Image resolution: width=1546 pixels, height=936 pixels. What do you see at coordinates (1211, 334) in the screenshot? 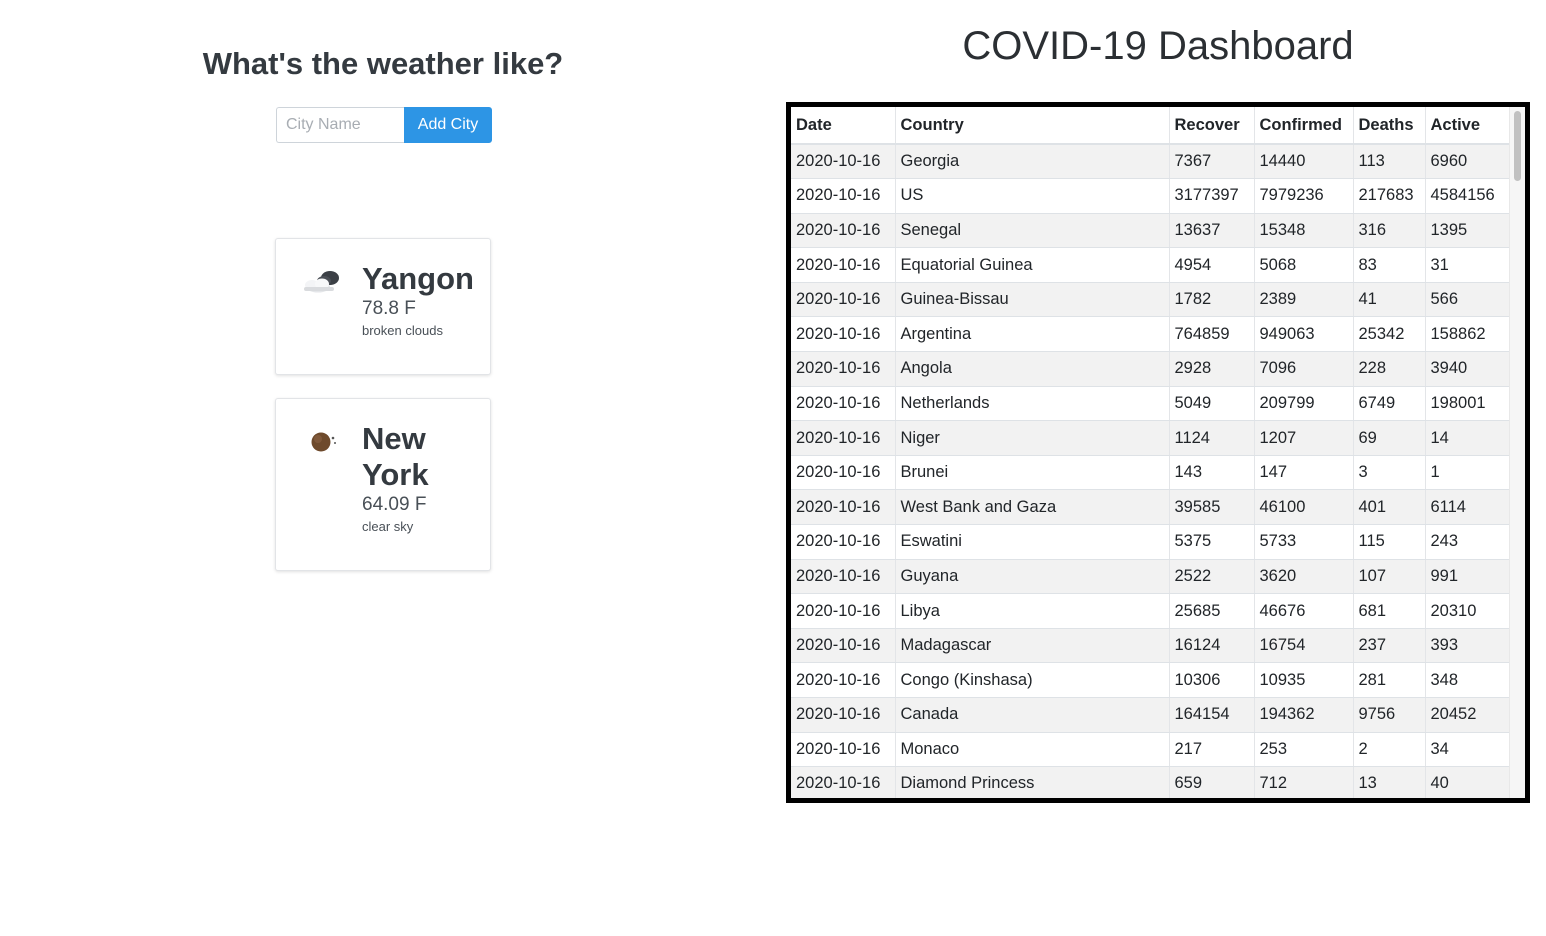
I see `recover-cell: 764859` at bounding box center [1211, 334].